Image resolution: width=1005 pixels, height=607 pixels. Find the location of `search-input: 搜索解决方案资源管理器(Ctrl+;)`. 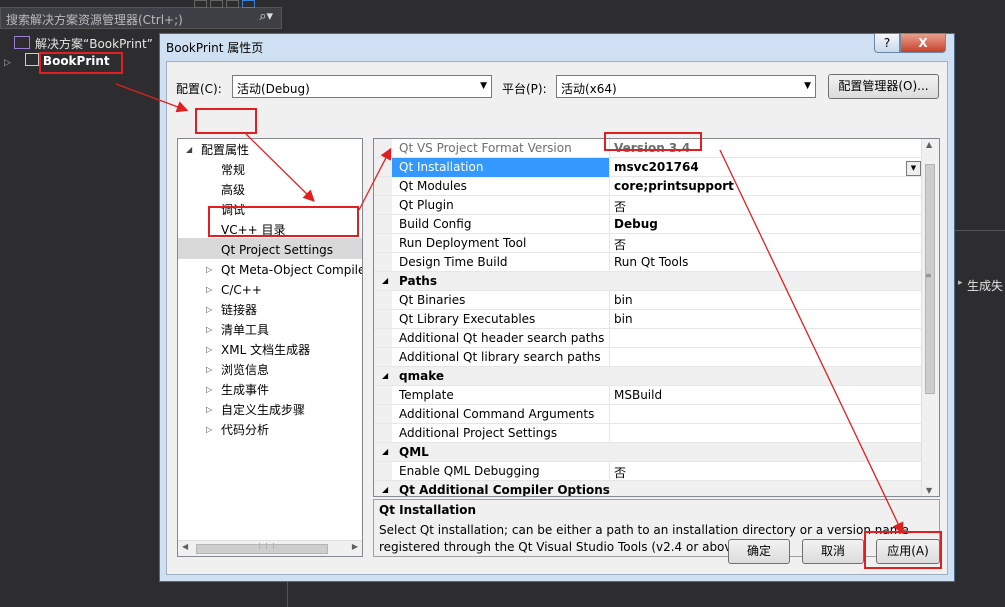

search-input: 搜索解决方案资源管理器(Ctrl+;) is located at coordinates (94, 19).